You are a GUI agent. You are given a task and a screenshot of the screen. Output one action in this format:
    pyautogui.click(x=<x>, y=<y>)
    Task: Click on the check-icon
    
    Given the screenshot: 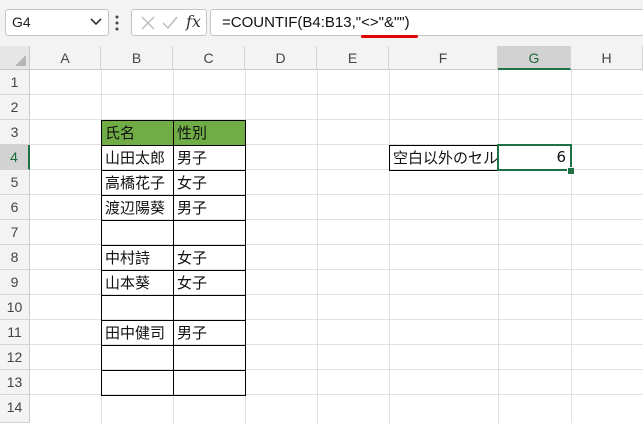 What is the action you would take?
    pyautogui.click(x=170, y=23)
    